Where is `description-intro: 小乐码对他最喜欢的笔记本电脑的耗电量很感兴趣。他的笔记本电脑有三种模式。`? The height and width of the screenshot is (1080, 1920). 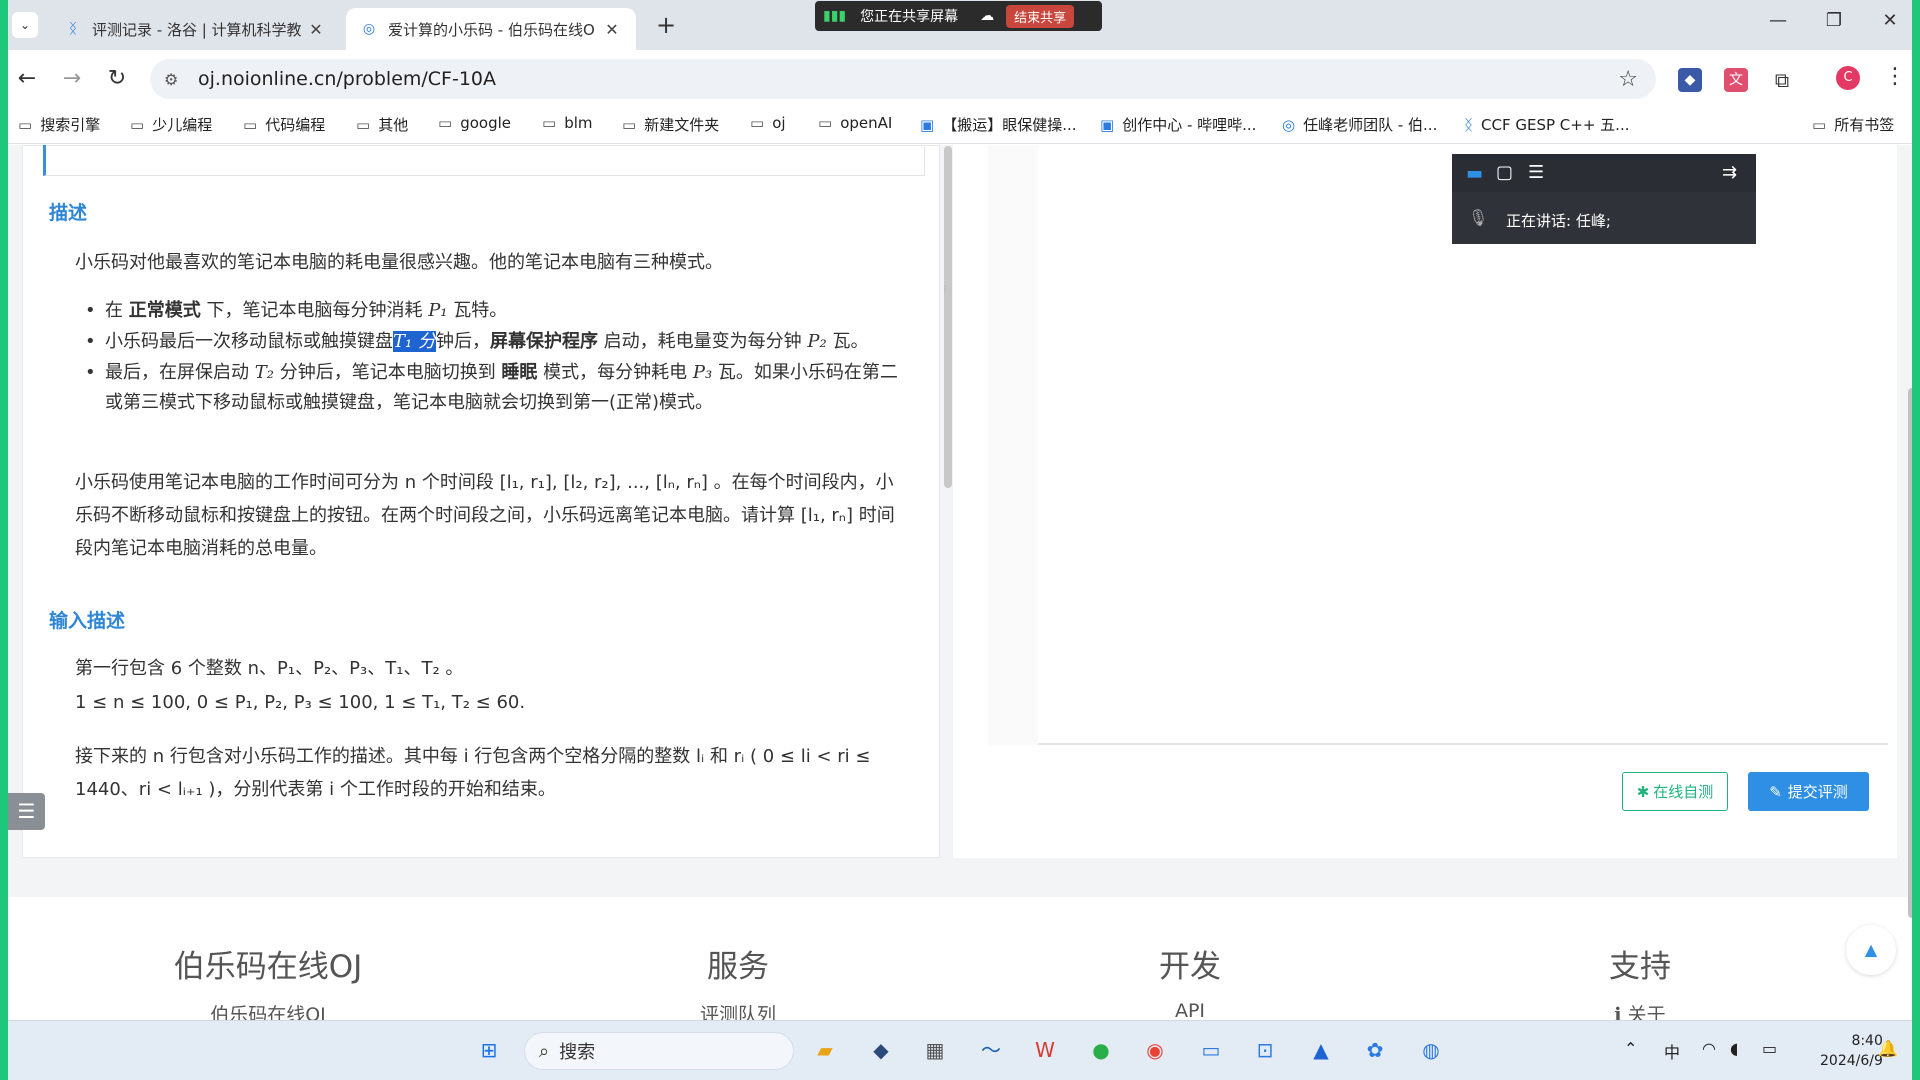
description-intro: 小乐码对他最喜欢的笔记本电脑的耗电量很感兴趣。他的笔记本电脑有三种模式。 is located at coordinates (399, 262).